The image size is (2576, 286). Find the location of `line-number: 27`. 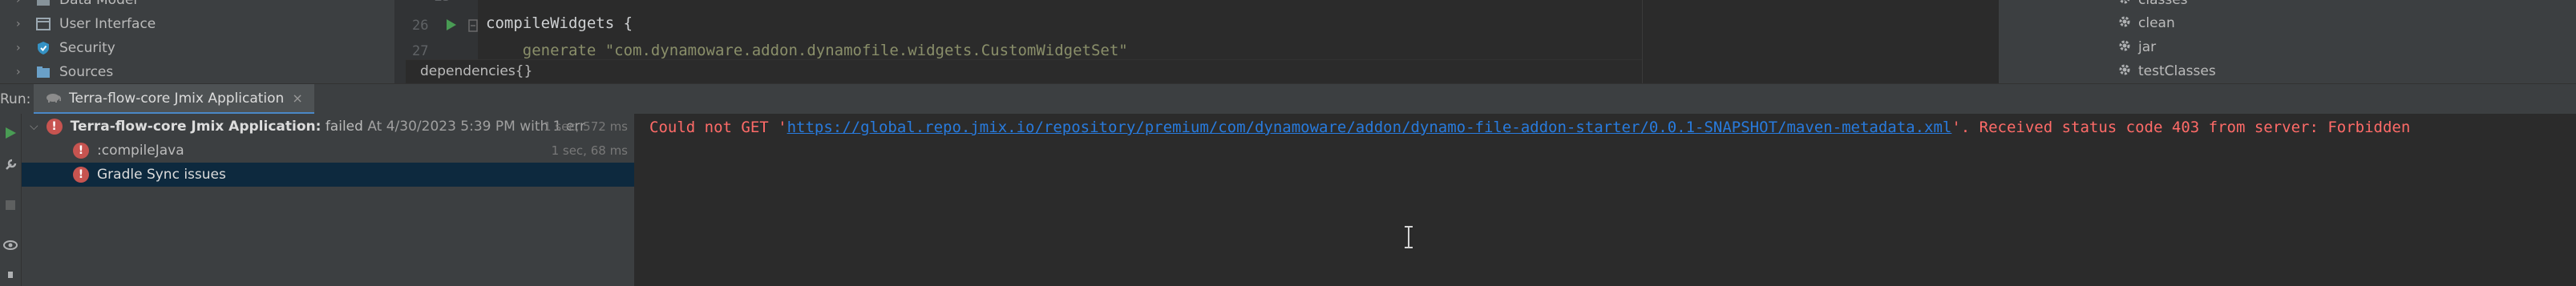

line-number: 27 is located at coordinates (420, 51).